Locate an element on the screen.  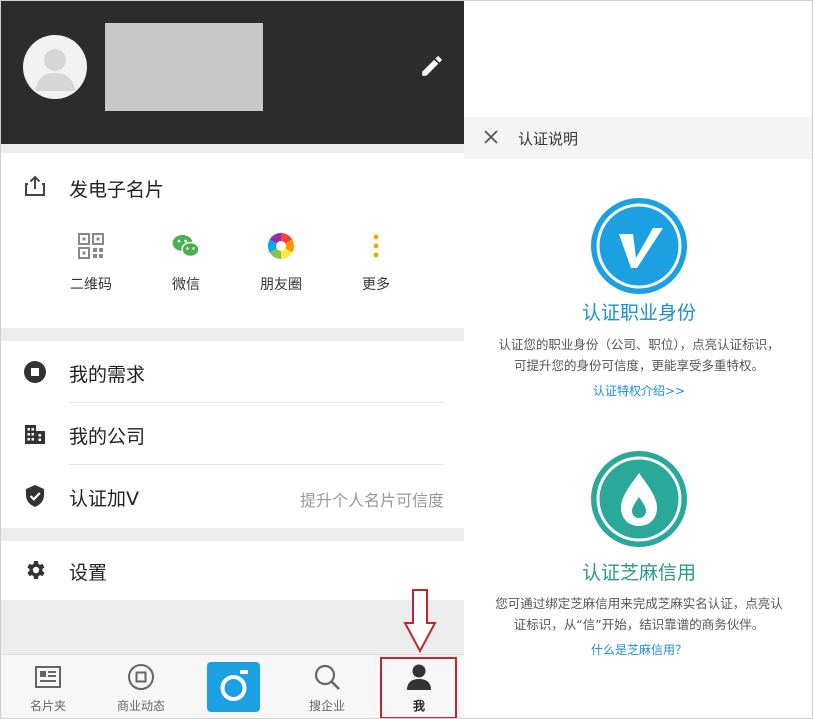
share-more-label: 更多 is located at coordinates (376, 285).